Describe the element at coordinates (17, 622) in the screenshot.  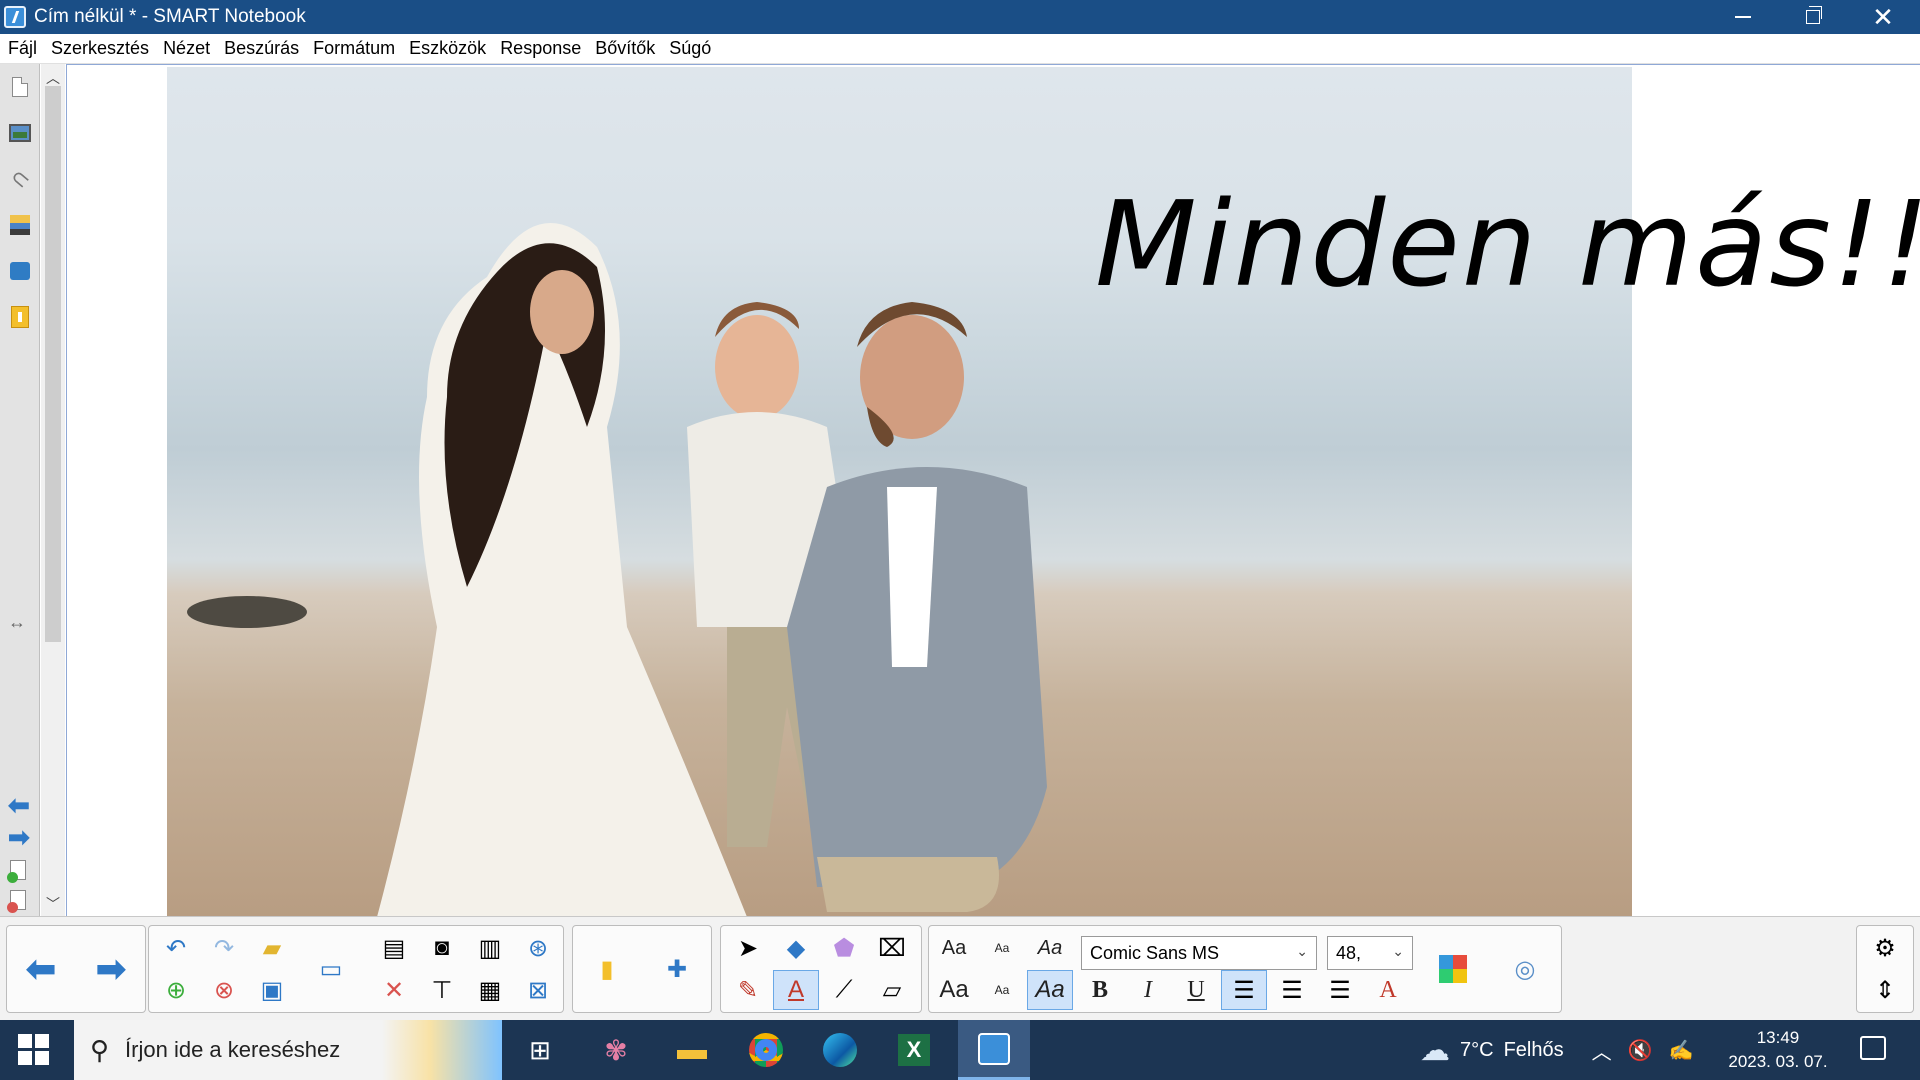
I see `resize-handle-icon: ↔` at that location.